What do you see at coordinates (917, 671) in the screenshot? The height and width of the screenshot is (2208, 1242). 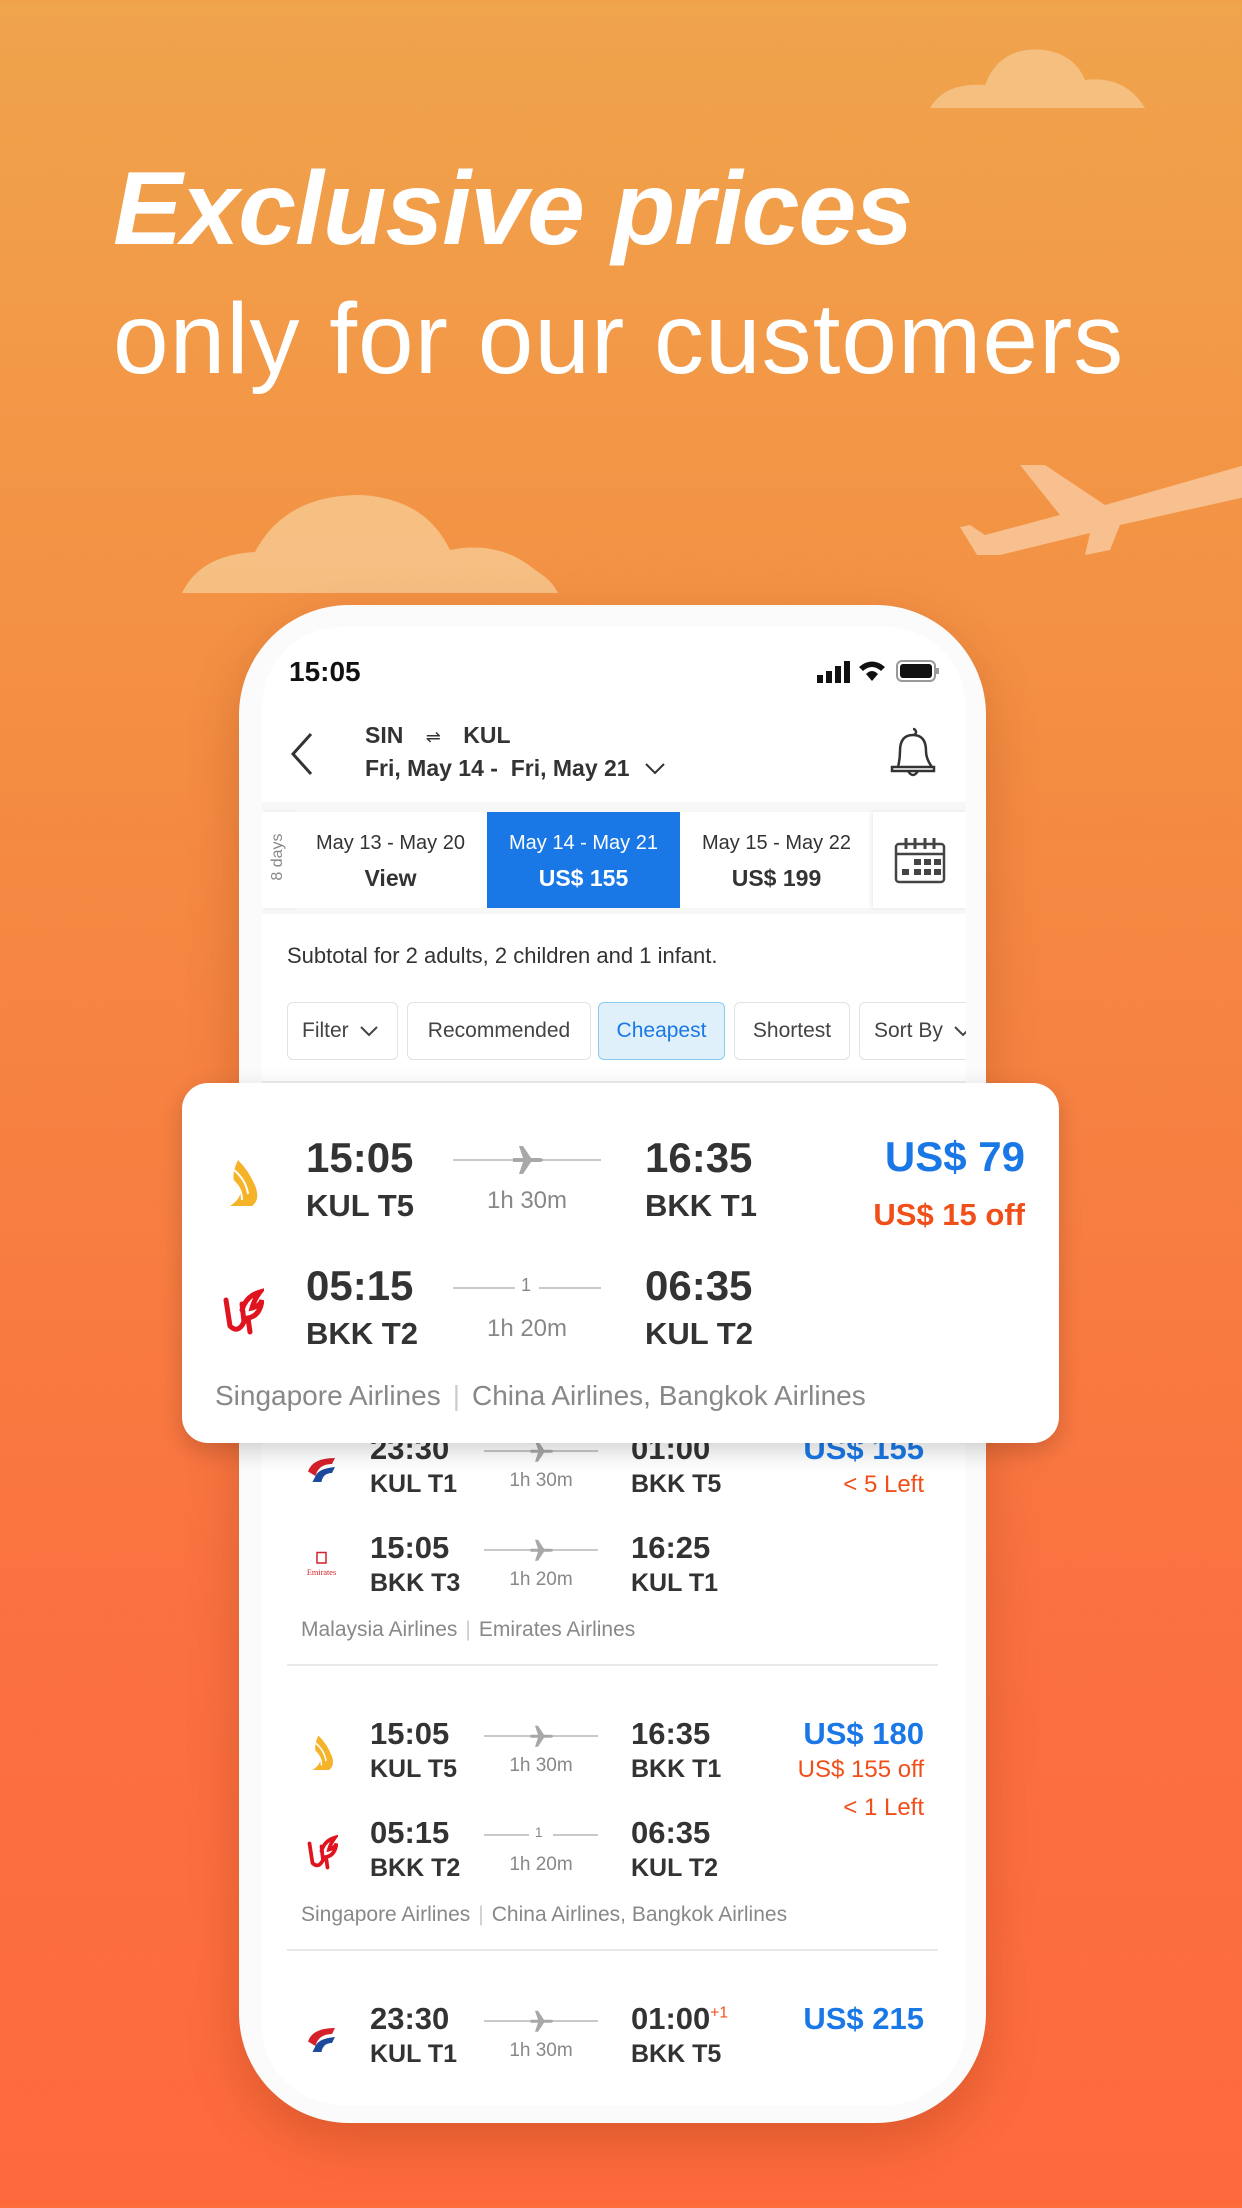 I see `battery-icon` at bounding box center [917, 671].